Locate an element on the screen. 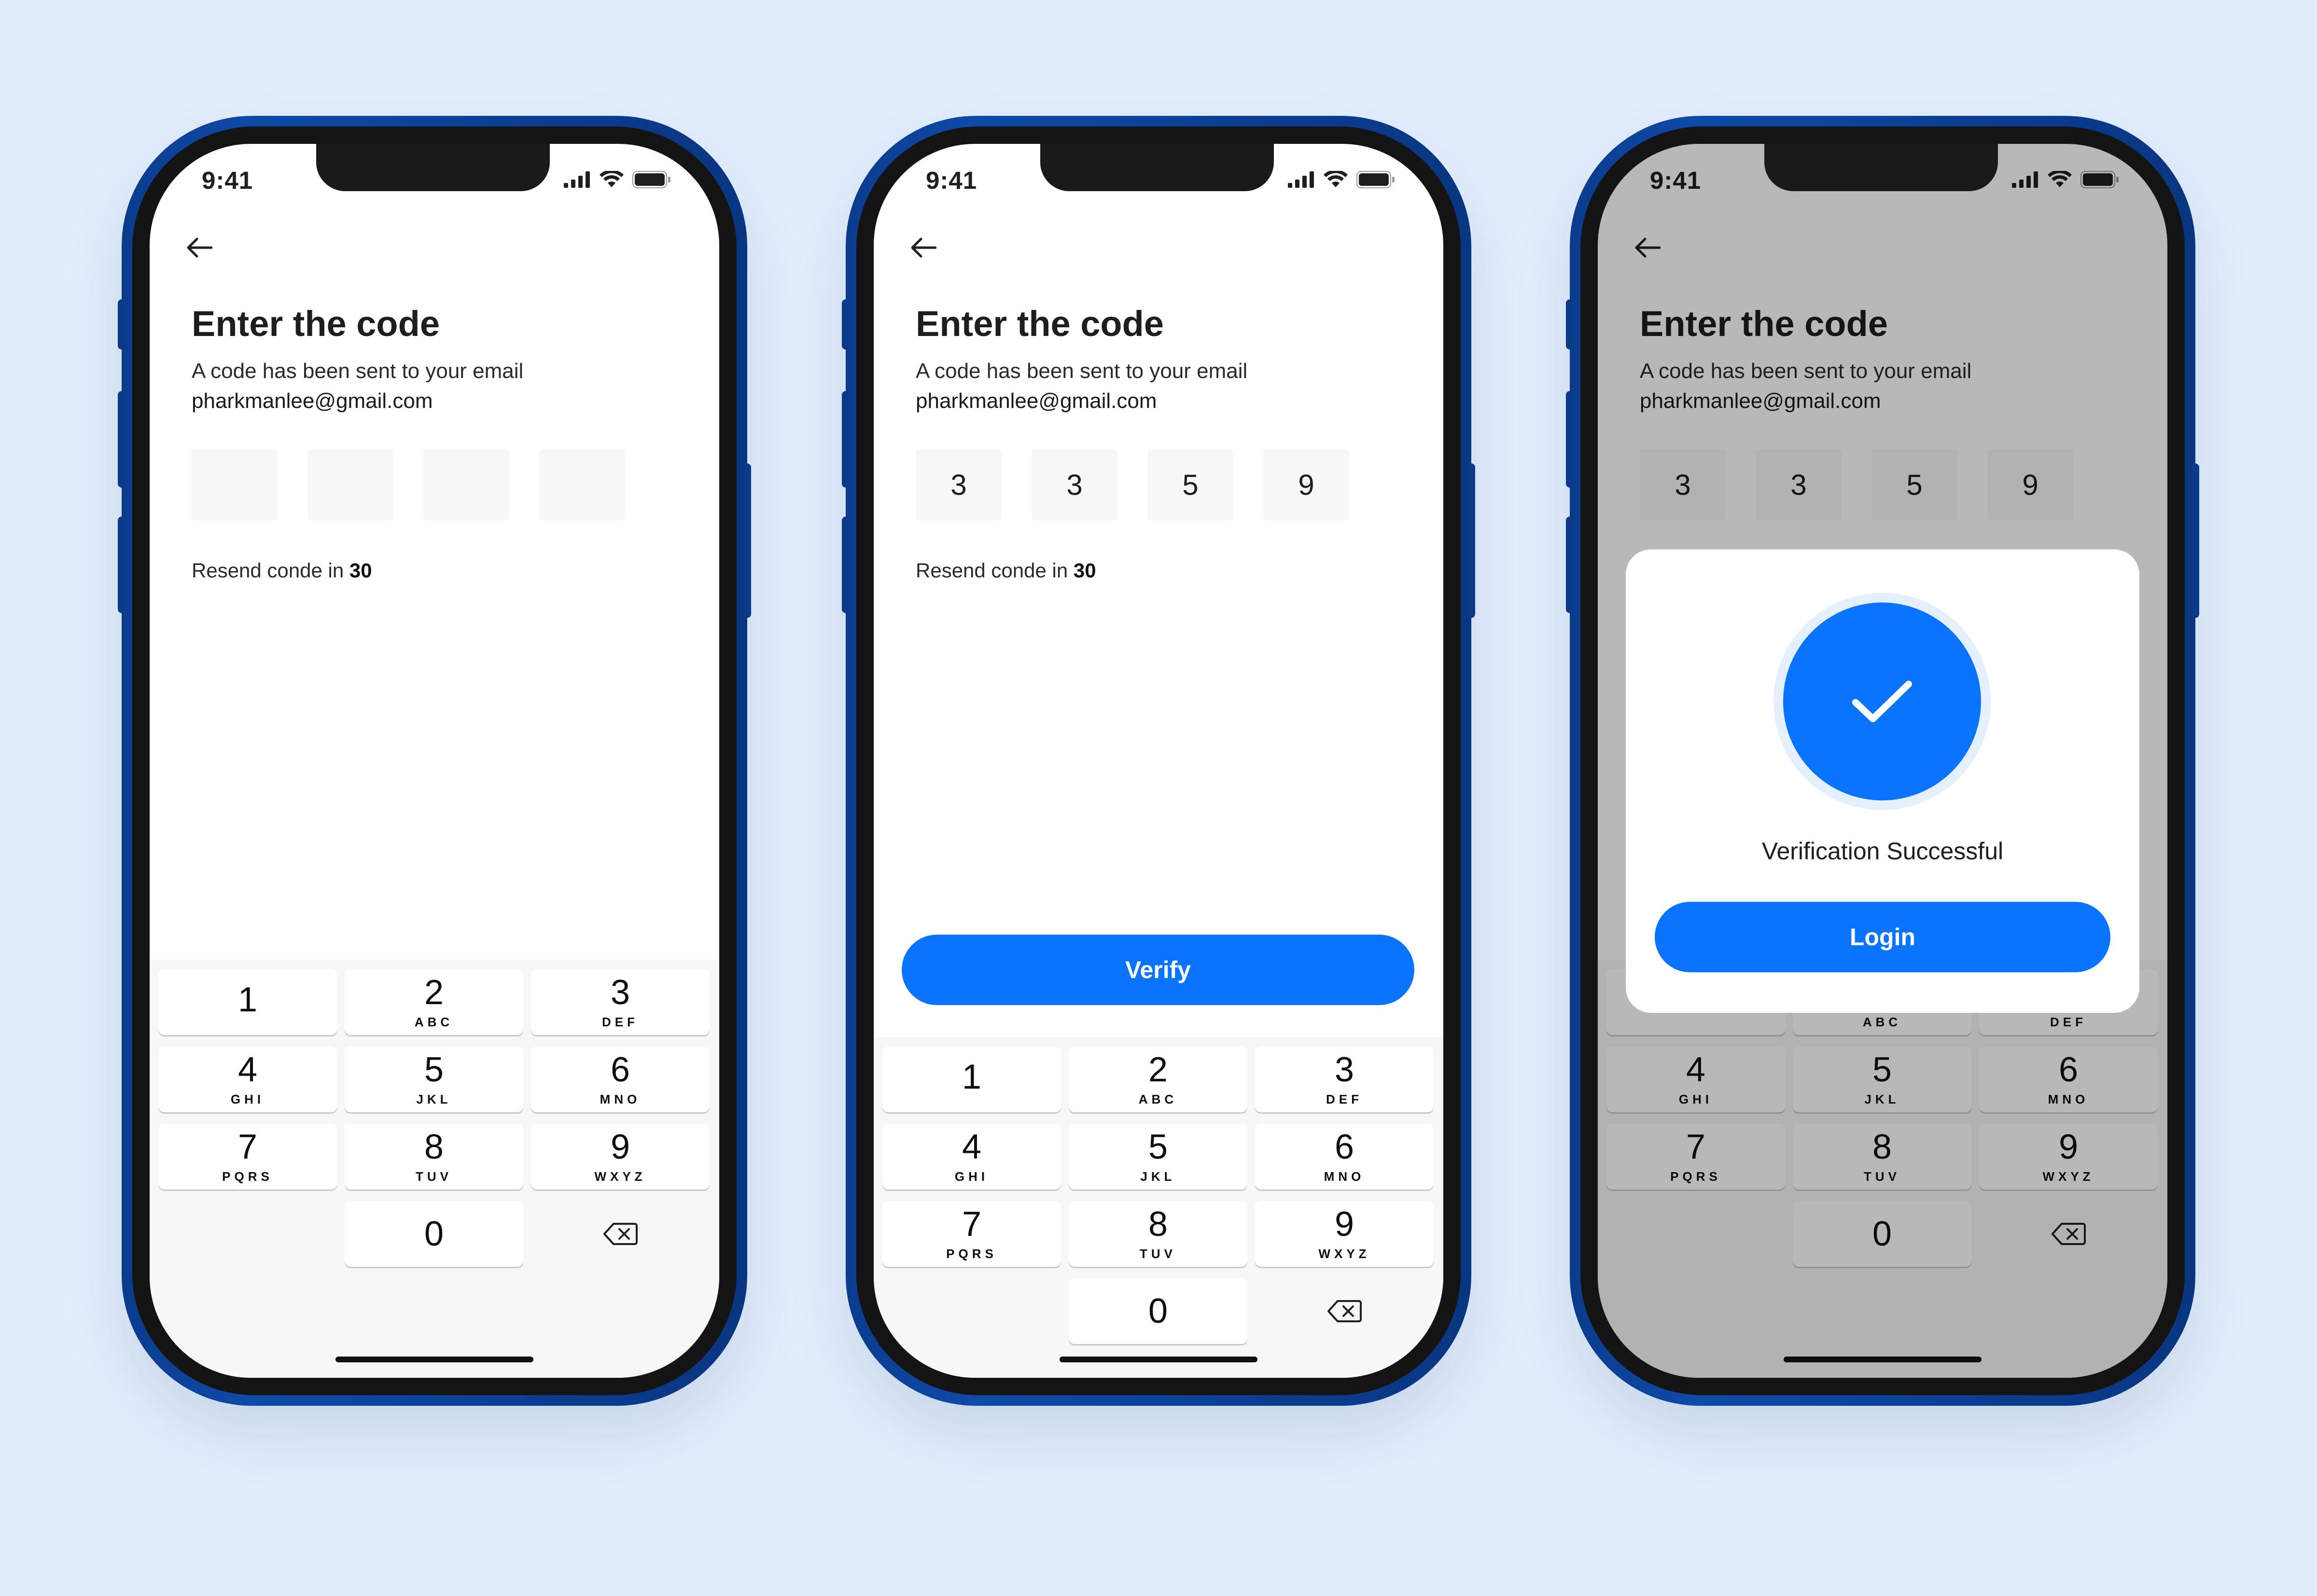 Image resolution: width=2317 pixels, height=1596 pixels. key-letters: ABC is located at coordinates (434, 1022).